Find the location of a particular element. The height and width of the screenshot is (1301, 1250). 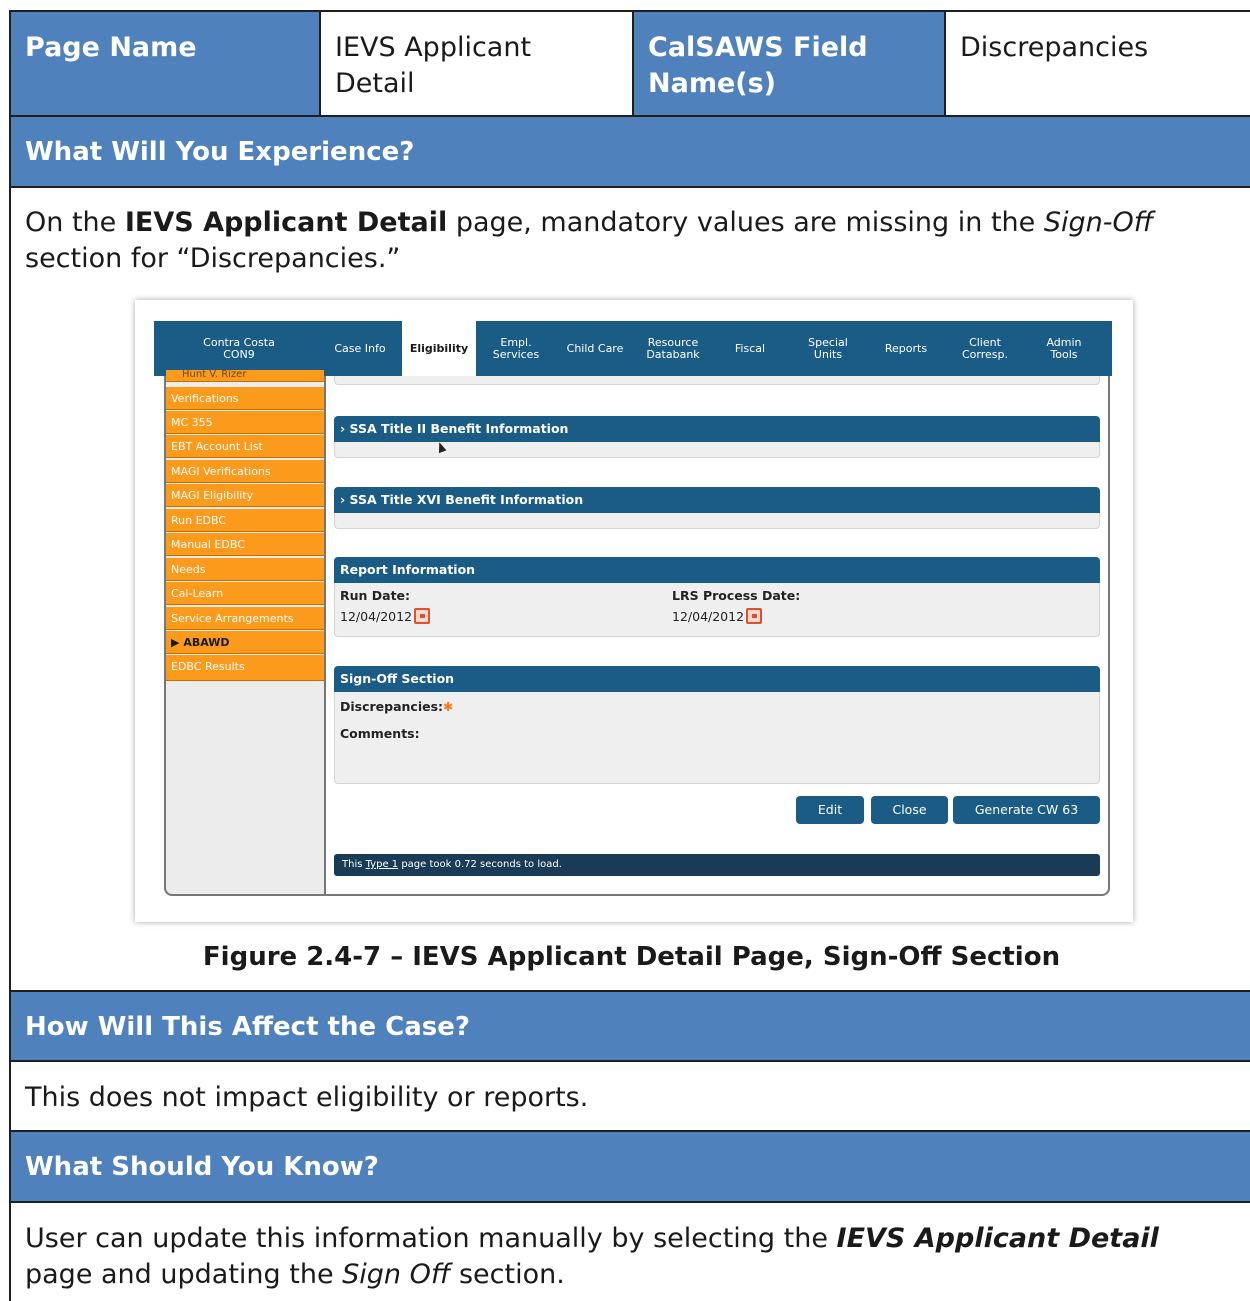

experience-text-a: On the is located at coordinates (75, 222).